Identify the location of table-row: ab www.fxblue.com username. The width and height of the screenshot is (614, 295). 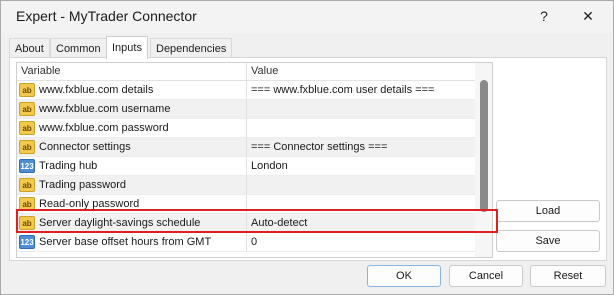
(246, 109).